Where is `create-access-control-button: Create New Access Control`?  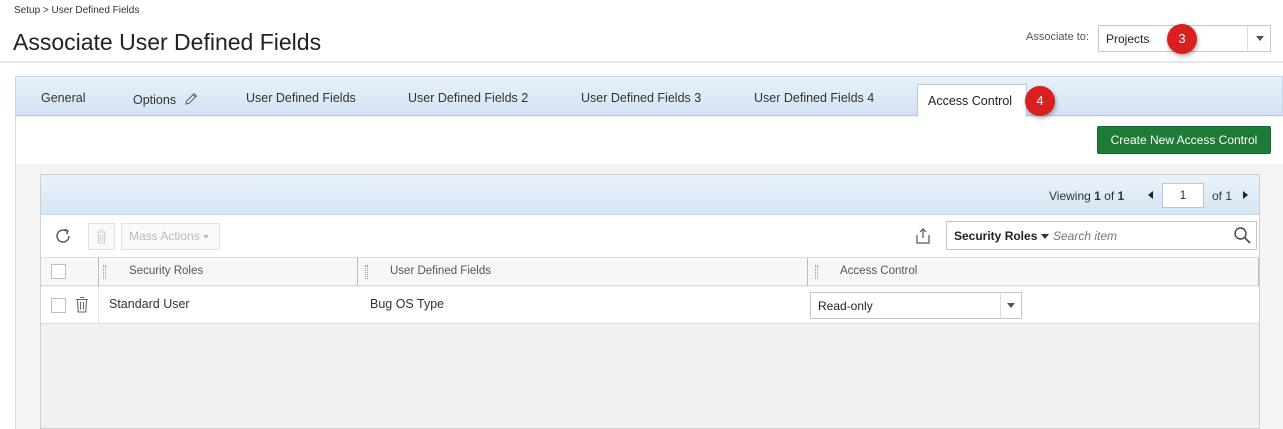 create-access-control-button: Create New Access Control is located at coordinates (1184, 140).